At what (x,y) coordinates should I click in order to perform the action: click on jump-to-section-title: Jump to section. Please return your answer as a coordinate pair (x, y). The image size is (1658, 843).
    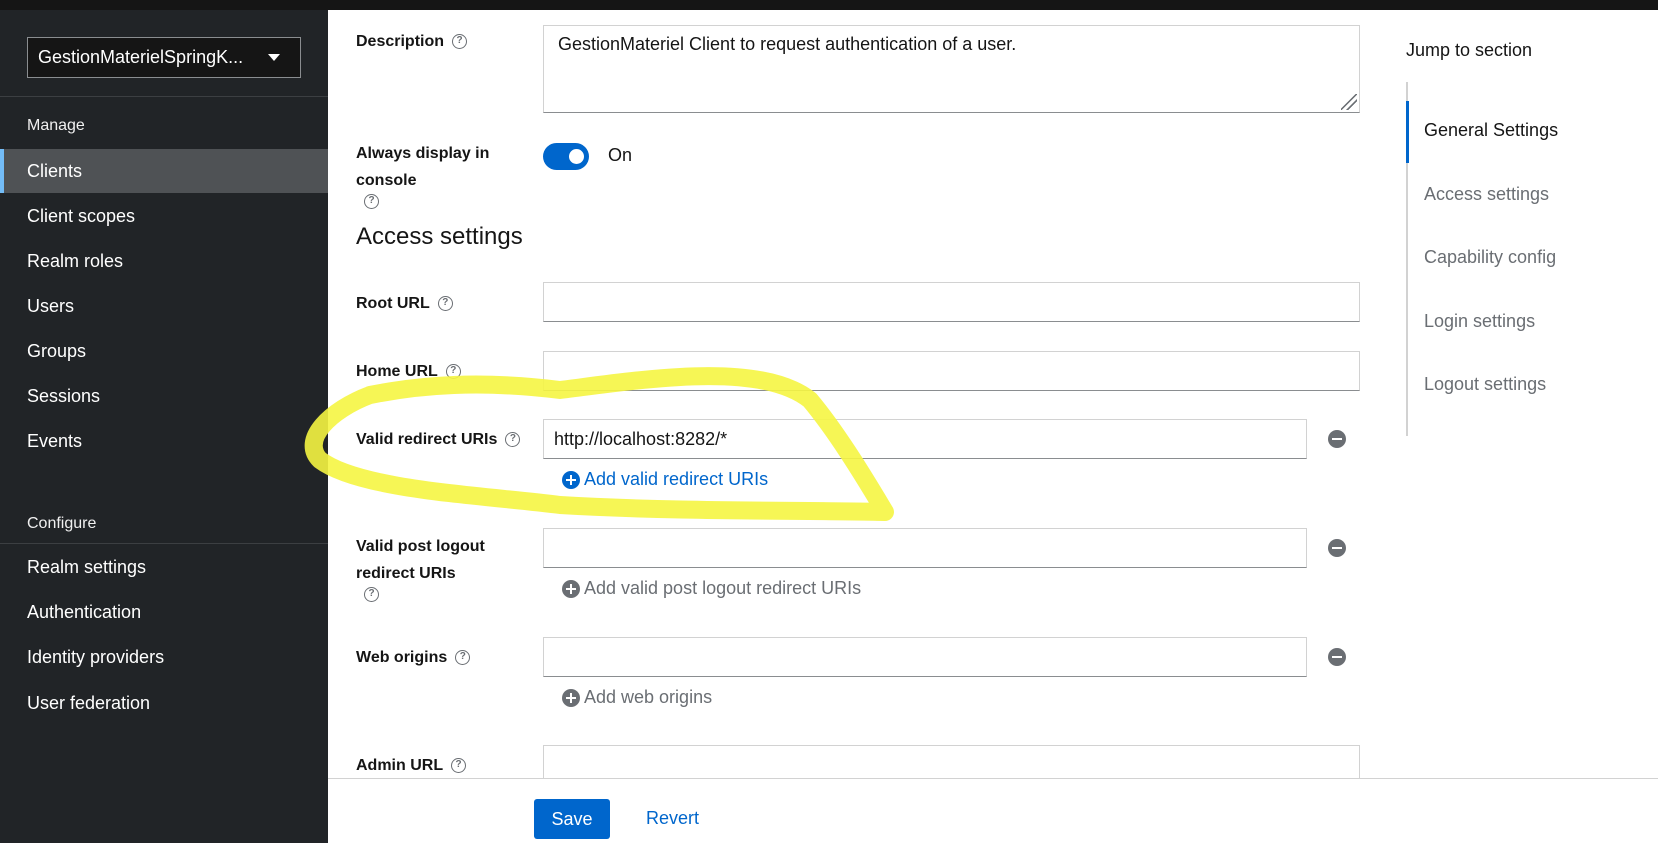
    Looking at the image, I should click on (1469, 50).